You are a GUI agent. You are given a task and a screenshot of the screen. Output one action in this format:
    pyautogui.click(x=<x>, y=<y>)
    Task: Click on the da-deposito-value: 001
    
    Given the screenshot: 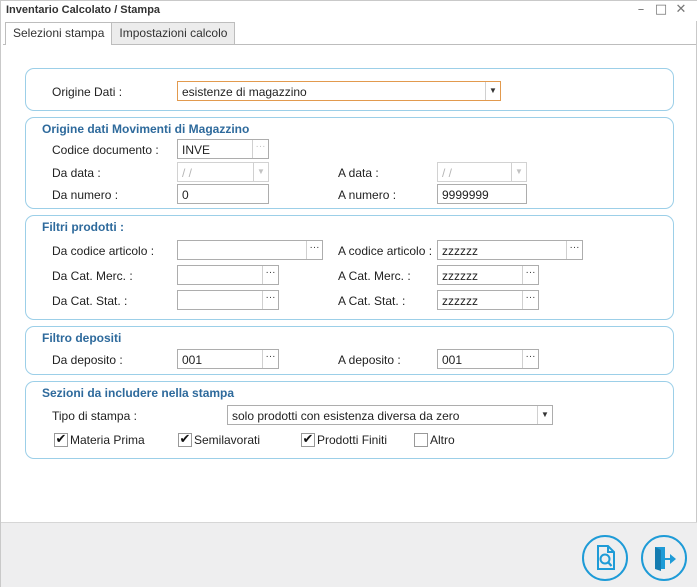 What is the action you would take?
    pyautogui.click(x=192, y=360)
    